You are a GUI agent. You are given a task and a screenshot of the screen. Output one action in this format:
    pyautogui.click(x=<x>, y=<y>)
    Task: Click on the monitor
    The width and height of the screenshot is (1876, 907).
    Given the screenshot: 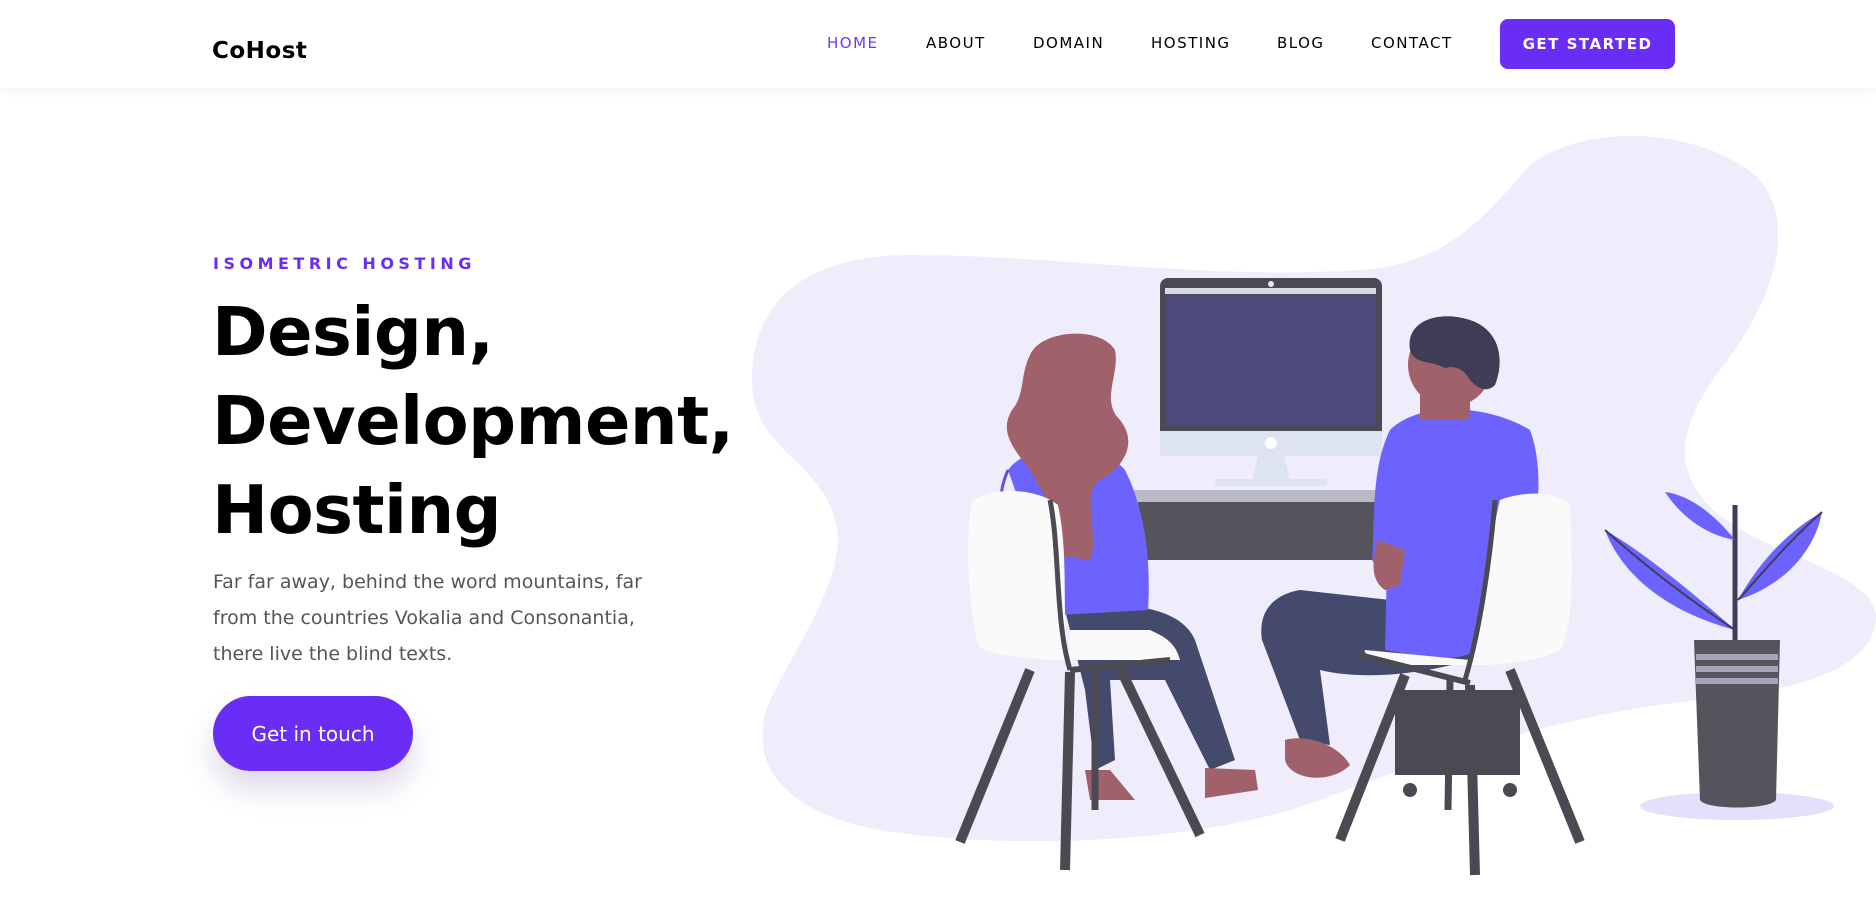 What is the action you would take?
    pyautogui.click(x=1271, y=382)
    